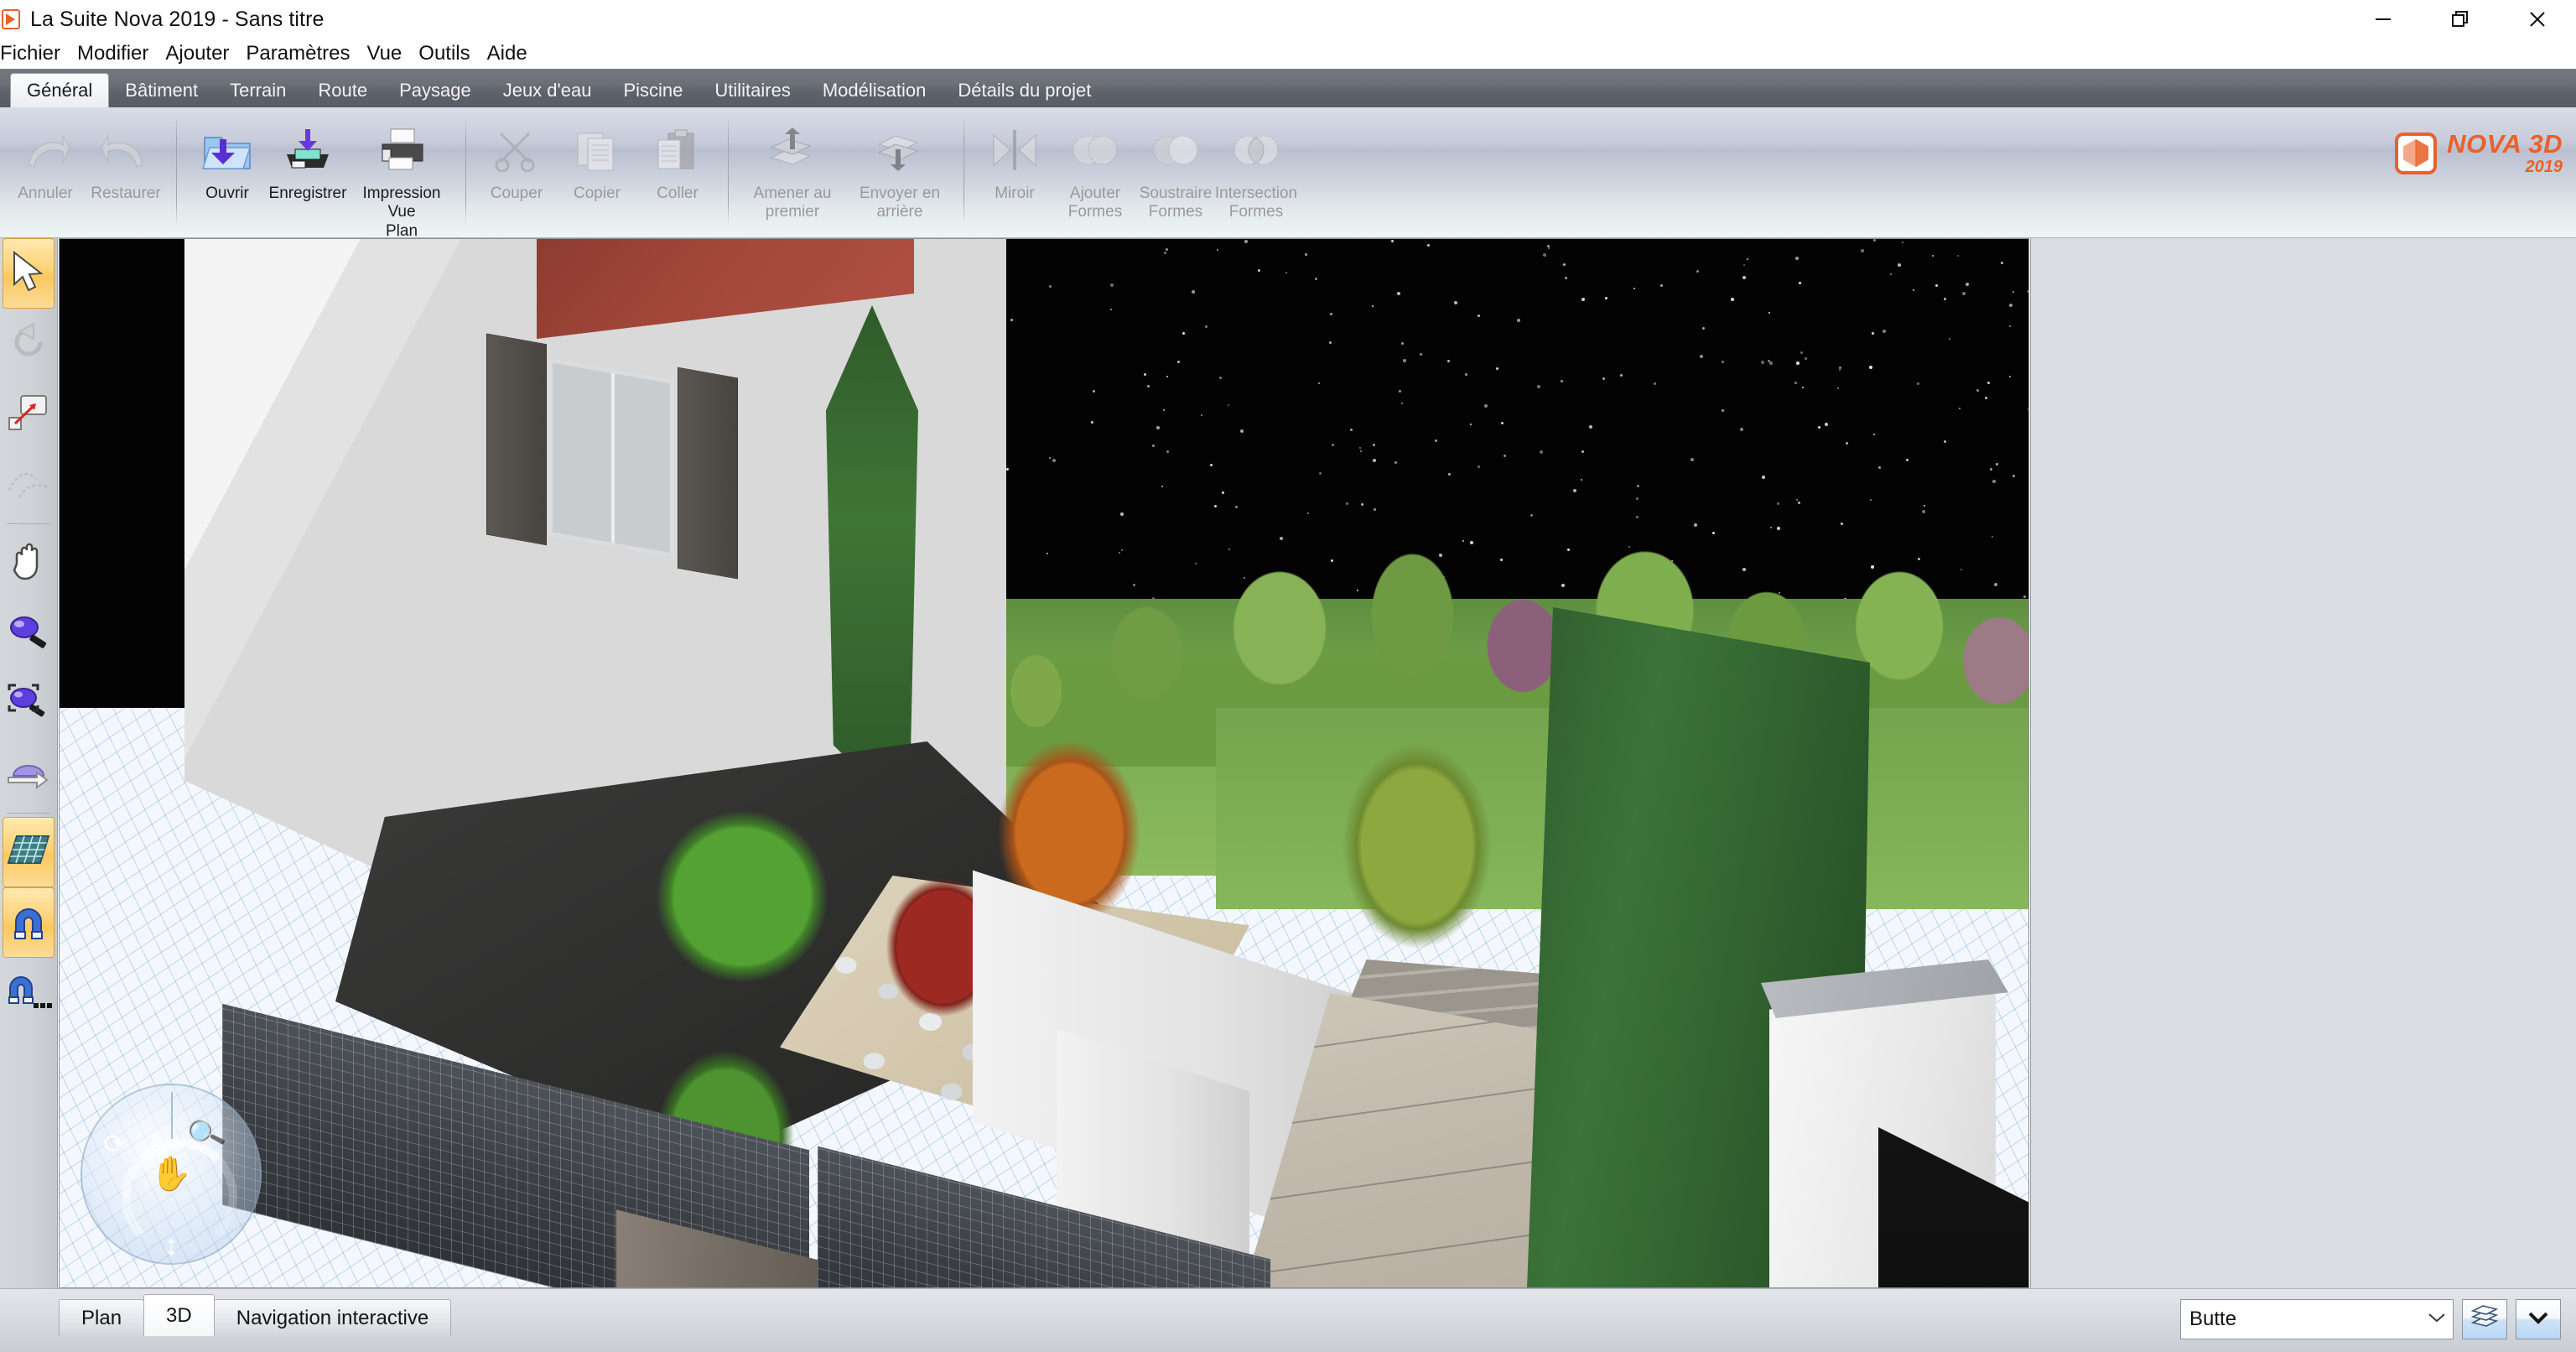 The width and height of the screenshot is (2576, 1352). What do you see at coordinates (197, 53) in the screenshot?
I see `menu-item-ajouter: Ajouter` at bounding box center [197, 53].